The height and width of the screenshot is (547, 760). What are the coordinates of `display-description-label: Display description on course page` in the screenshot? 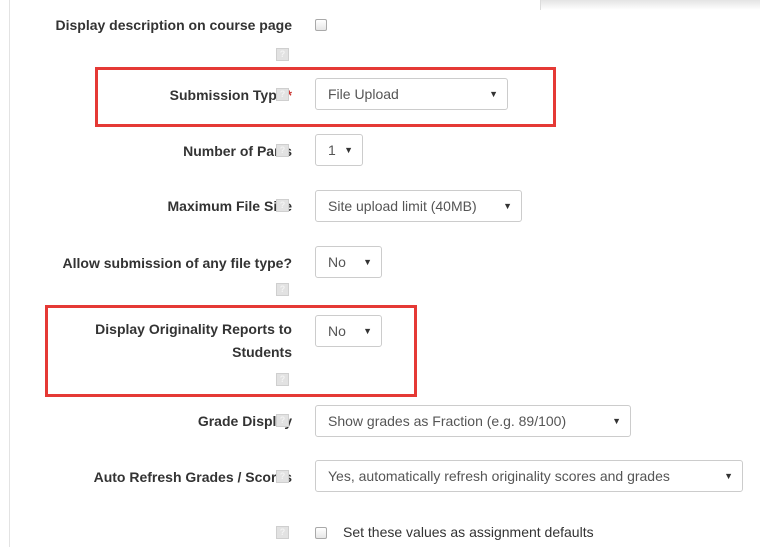 It's located at (173, 25).